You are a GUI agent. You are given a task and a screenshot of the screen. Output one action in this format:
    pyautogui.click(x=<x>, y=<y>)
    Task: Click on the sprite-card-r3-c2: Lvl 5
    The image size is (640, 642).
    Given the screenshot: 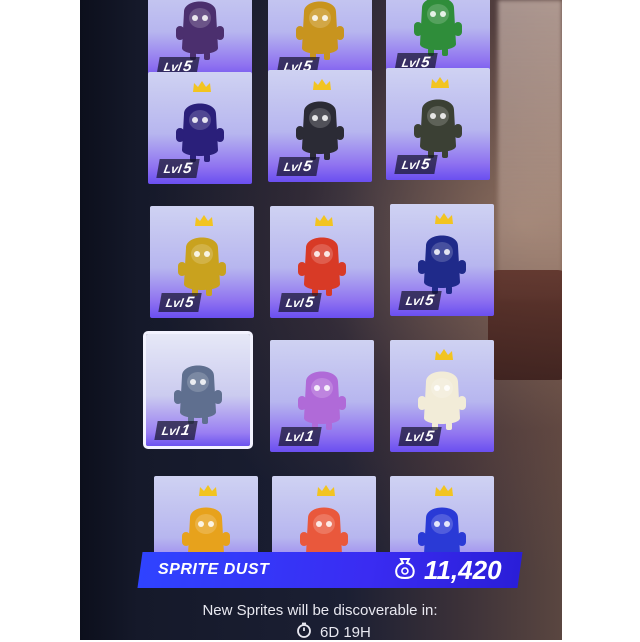 What is the action you would take?
    pyautogui.click(x=442, y=396)
    